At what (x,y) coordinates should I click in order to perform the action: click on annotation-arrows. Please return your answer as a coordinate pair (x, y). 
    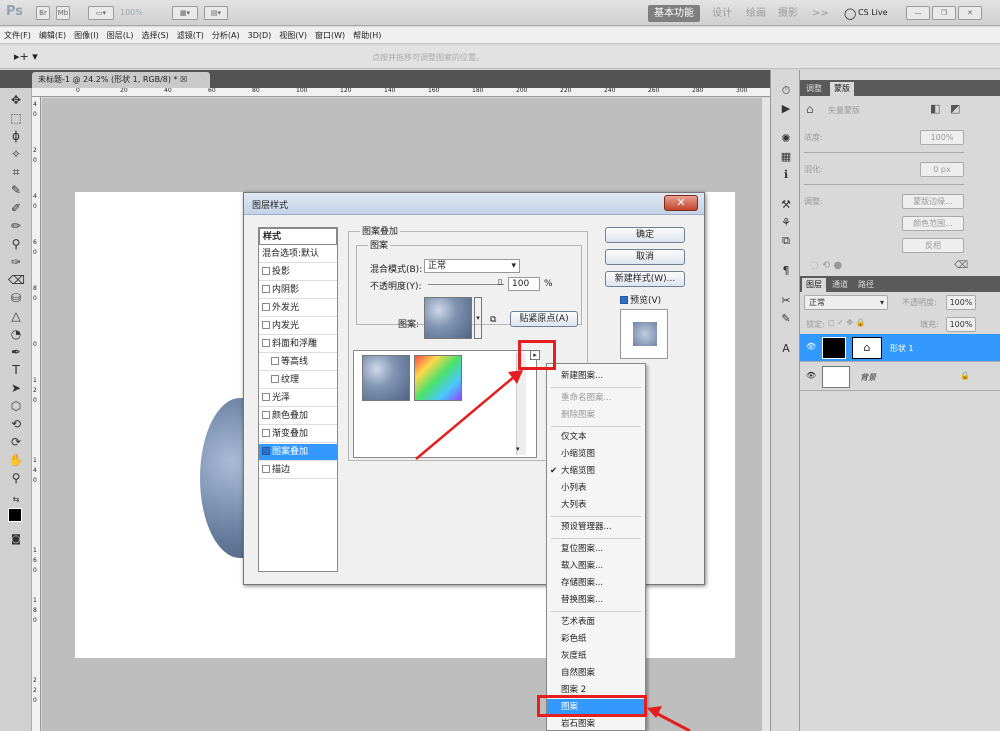
    Looking at the image, I should click on (553, 550).